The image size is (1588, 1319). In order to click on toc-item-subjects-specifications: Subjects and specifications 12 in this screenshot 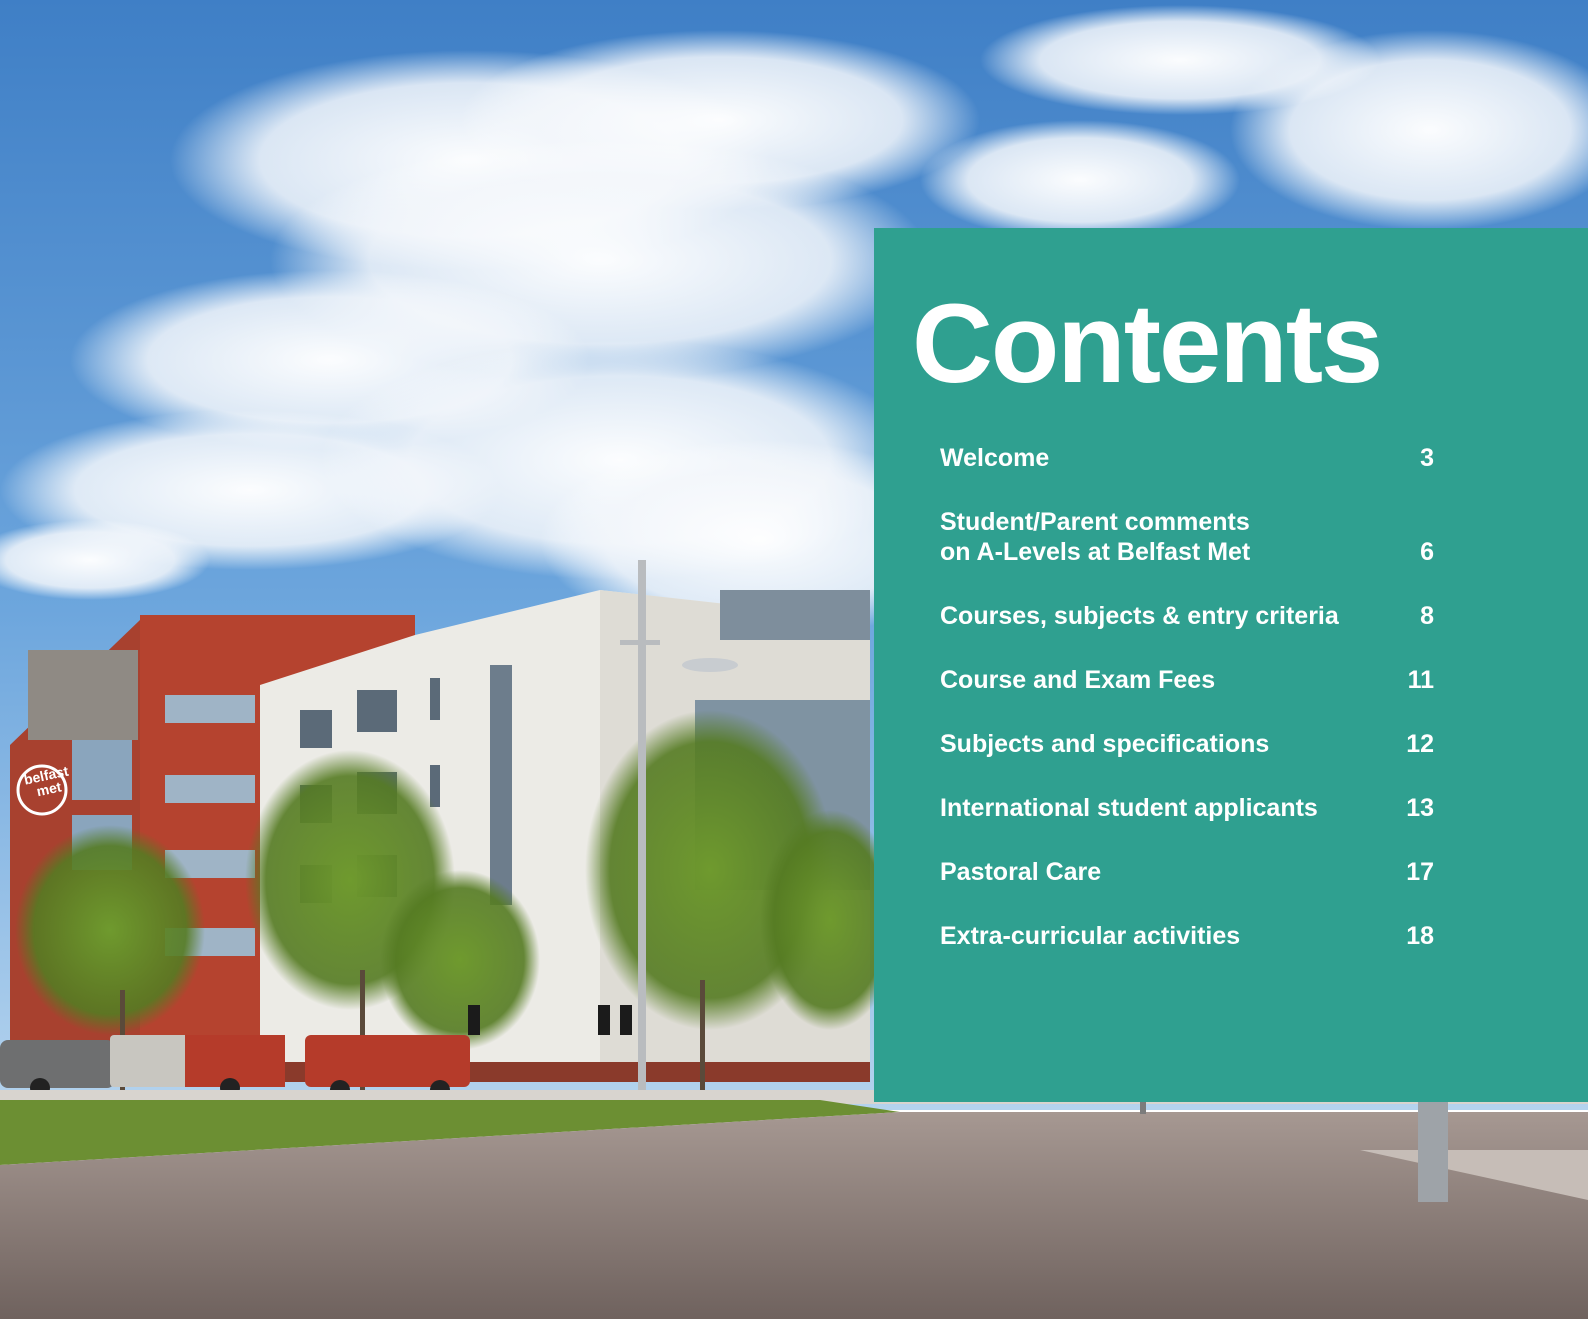, I will do `click(1187, 744)`.